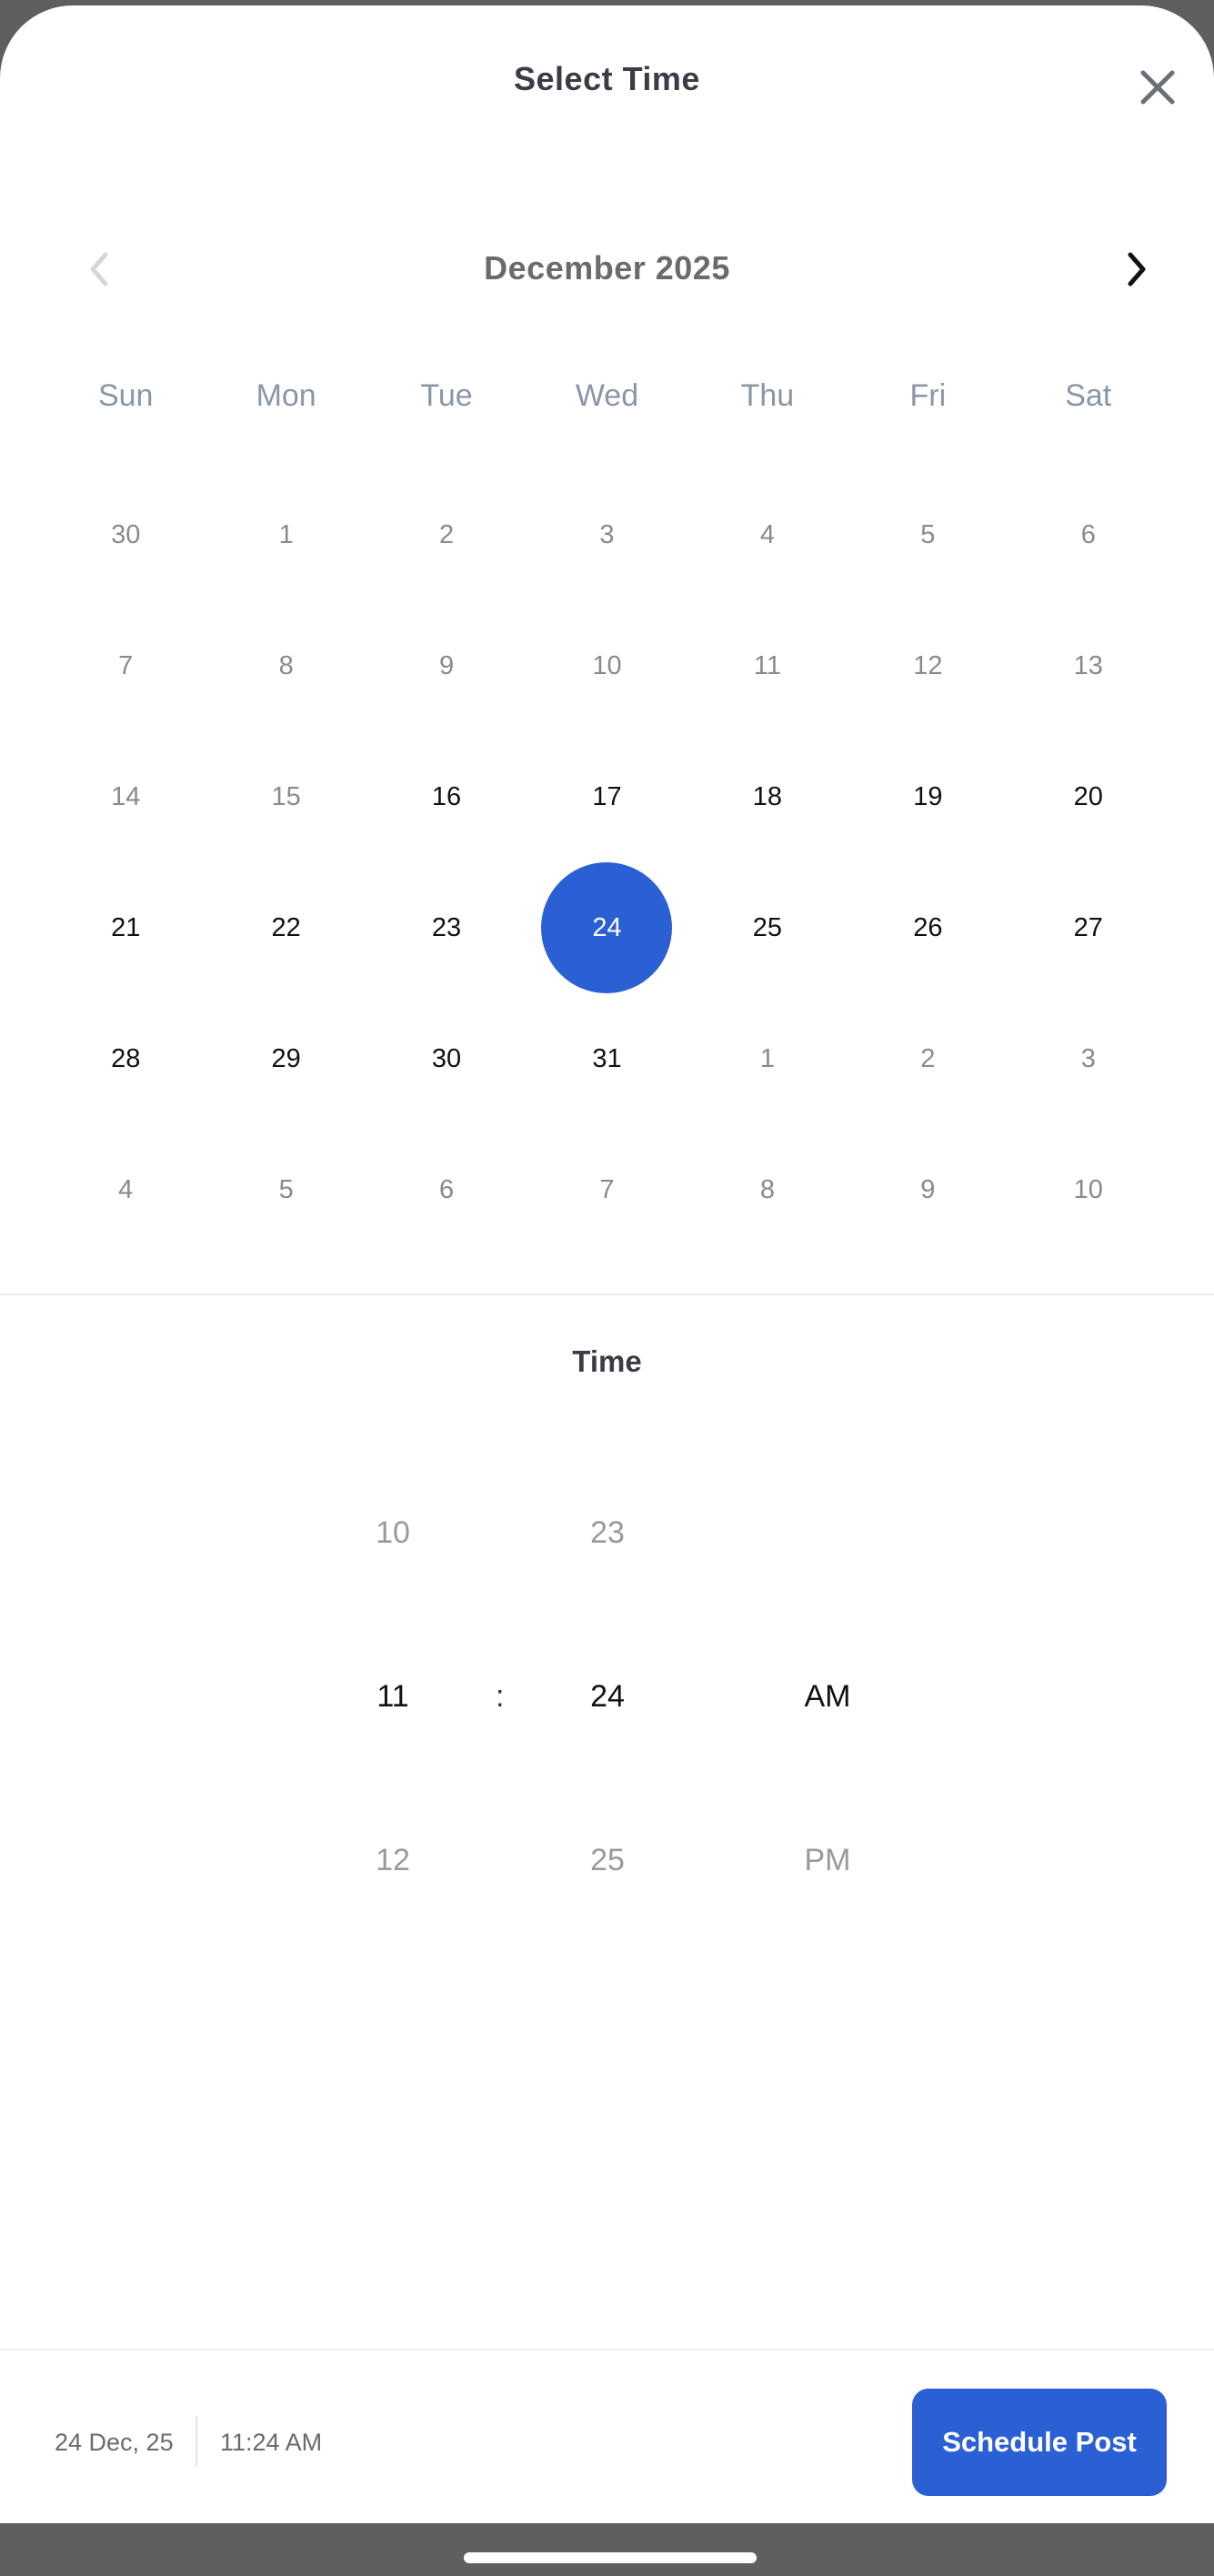 This screenshot has height=2576, width=1214. I want to click on calendar-day-label: 8, so click(767, 1189).